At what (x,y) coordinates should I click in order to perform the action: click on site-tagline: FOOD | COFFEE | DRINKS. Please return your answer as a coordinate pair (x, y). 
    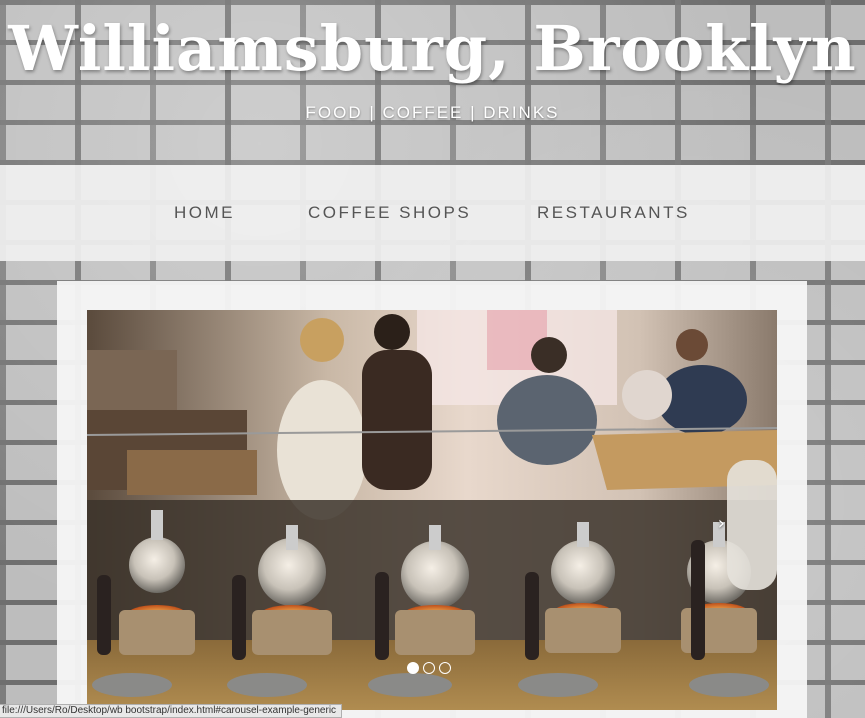
    Looking at the image, I should click on (432, 112).